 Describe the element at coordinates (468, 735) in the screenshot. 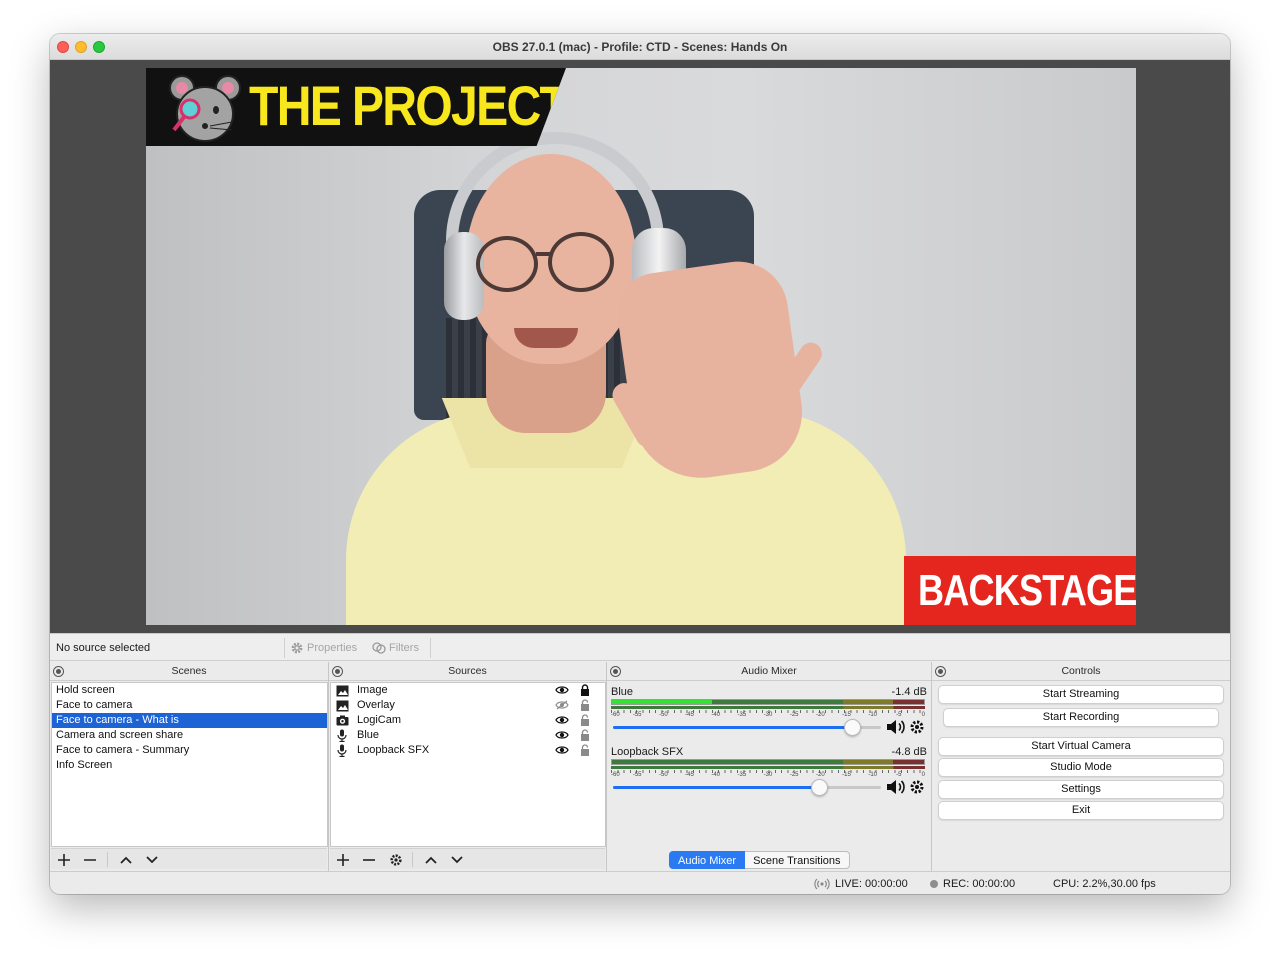

I see `source-item: Blue` at that location.